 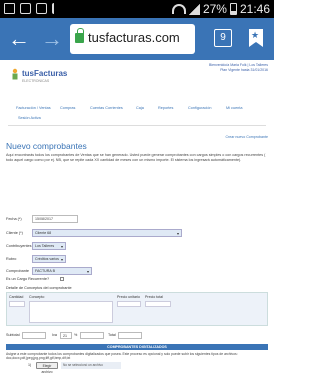 I want to click on iva-percent: %, so click(x=76, y=335).